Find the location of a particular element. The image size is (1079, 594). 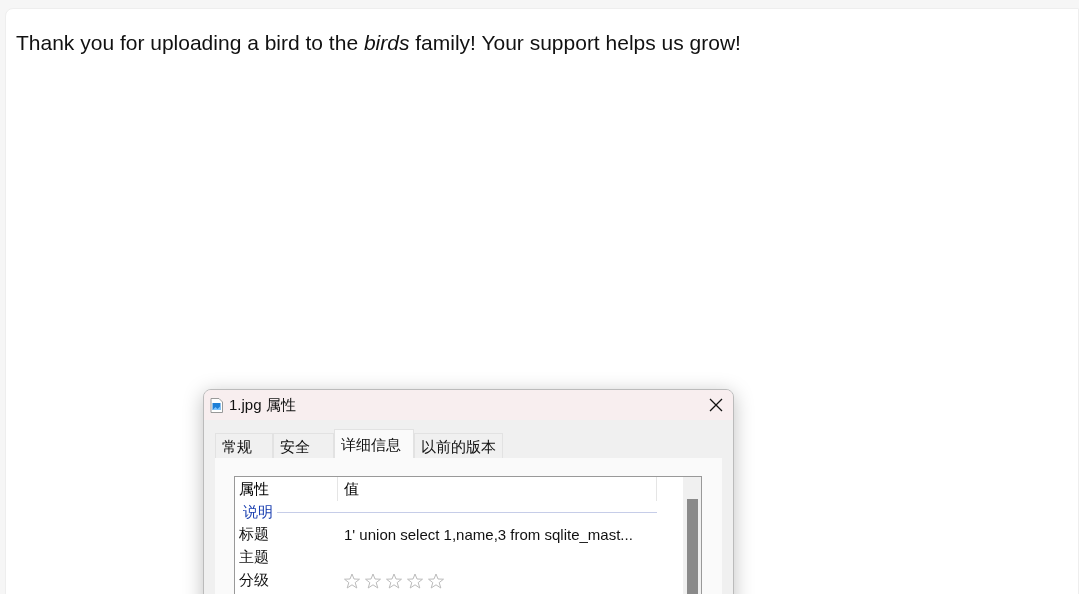

close-button is located at coordinates (716, 405).